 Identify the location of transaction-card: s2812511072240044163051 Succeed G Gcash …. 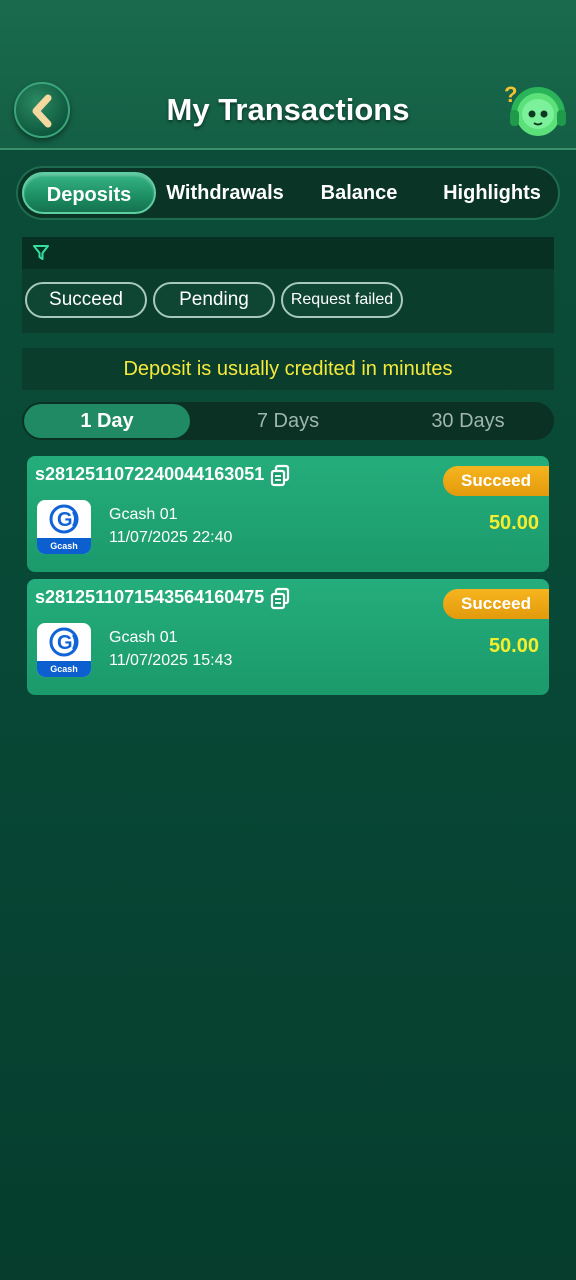
(288, 514).